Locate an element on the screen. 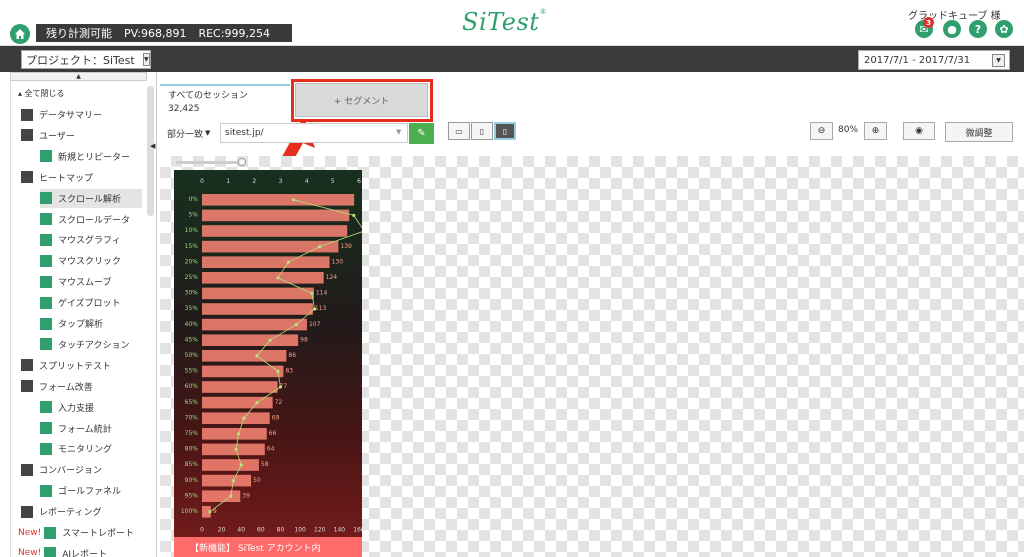  quota-bar: 残り計測可能 PV:968,891 REC:999,254 is located at coordinates (164, 33).